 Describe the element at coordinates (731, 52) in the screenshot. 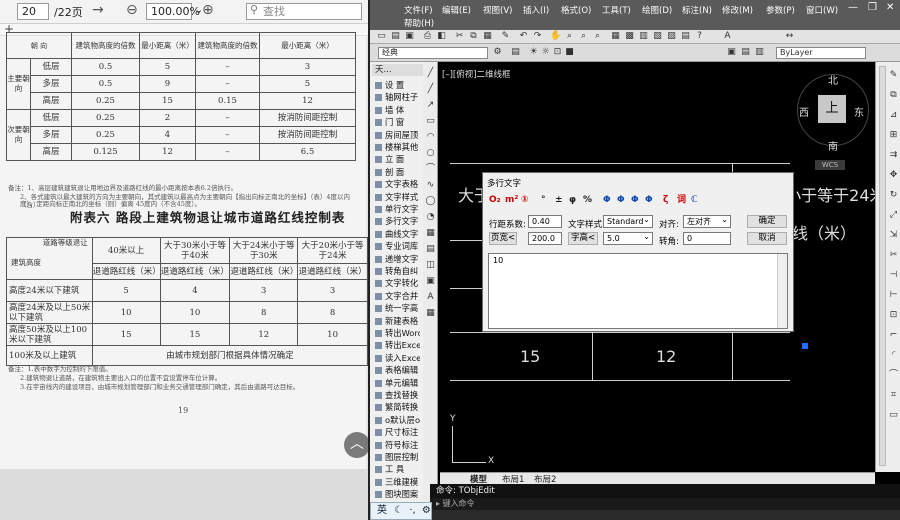

I see `make-current-icon: ▣` at that location.